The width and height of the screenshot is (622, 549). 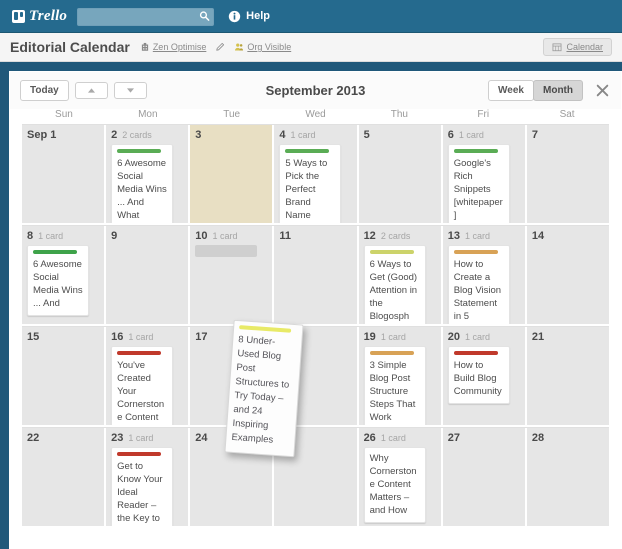 I want to click on day-number: 20, so click(x=453, y=337).